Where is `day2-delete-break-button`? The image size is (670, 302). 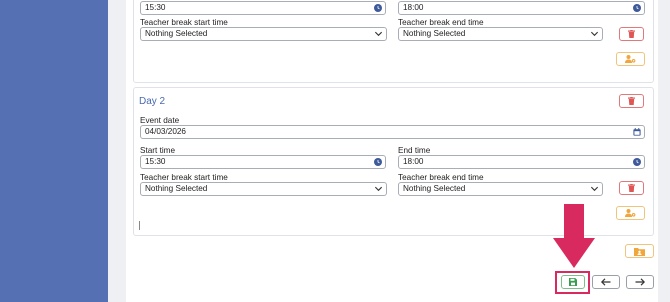
day2-delete-break-button is located at coordinates (631, 188).